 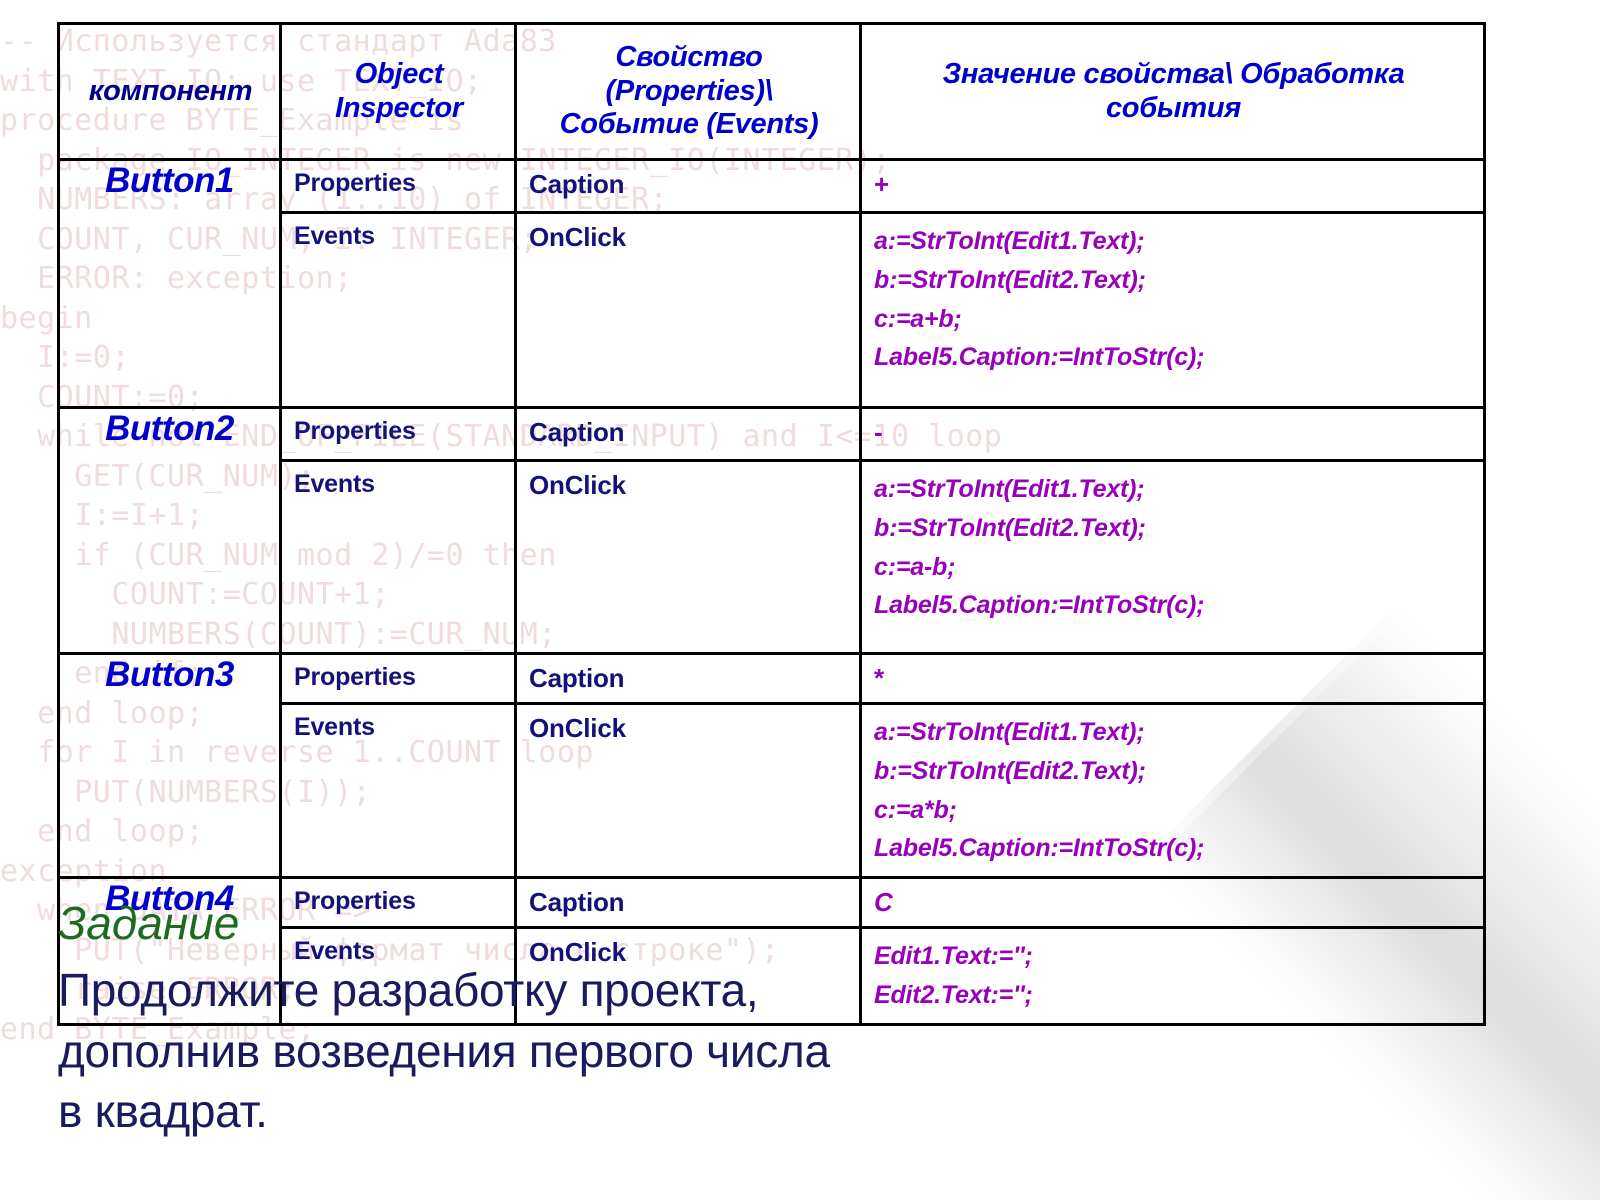 What do you see at coordinates (169, 530) in the screenshot?
I see `component-name-cell-2: Button2` at bounding box center [169, 530].